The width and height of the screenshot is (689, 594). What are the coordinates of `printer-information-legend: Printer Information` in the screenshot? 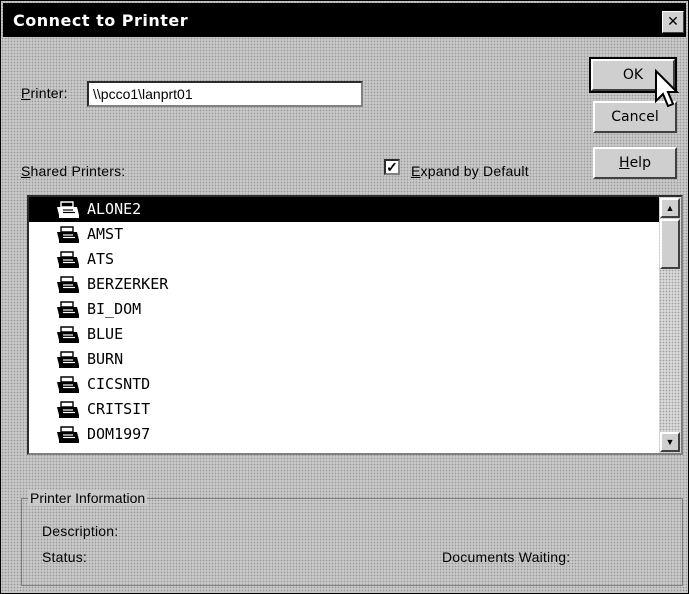 It's located at (88, 498).